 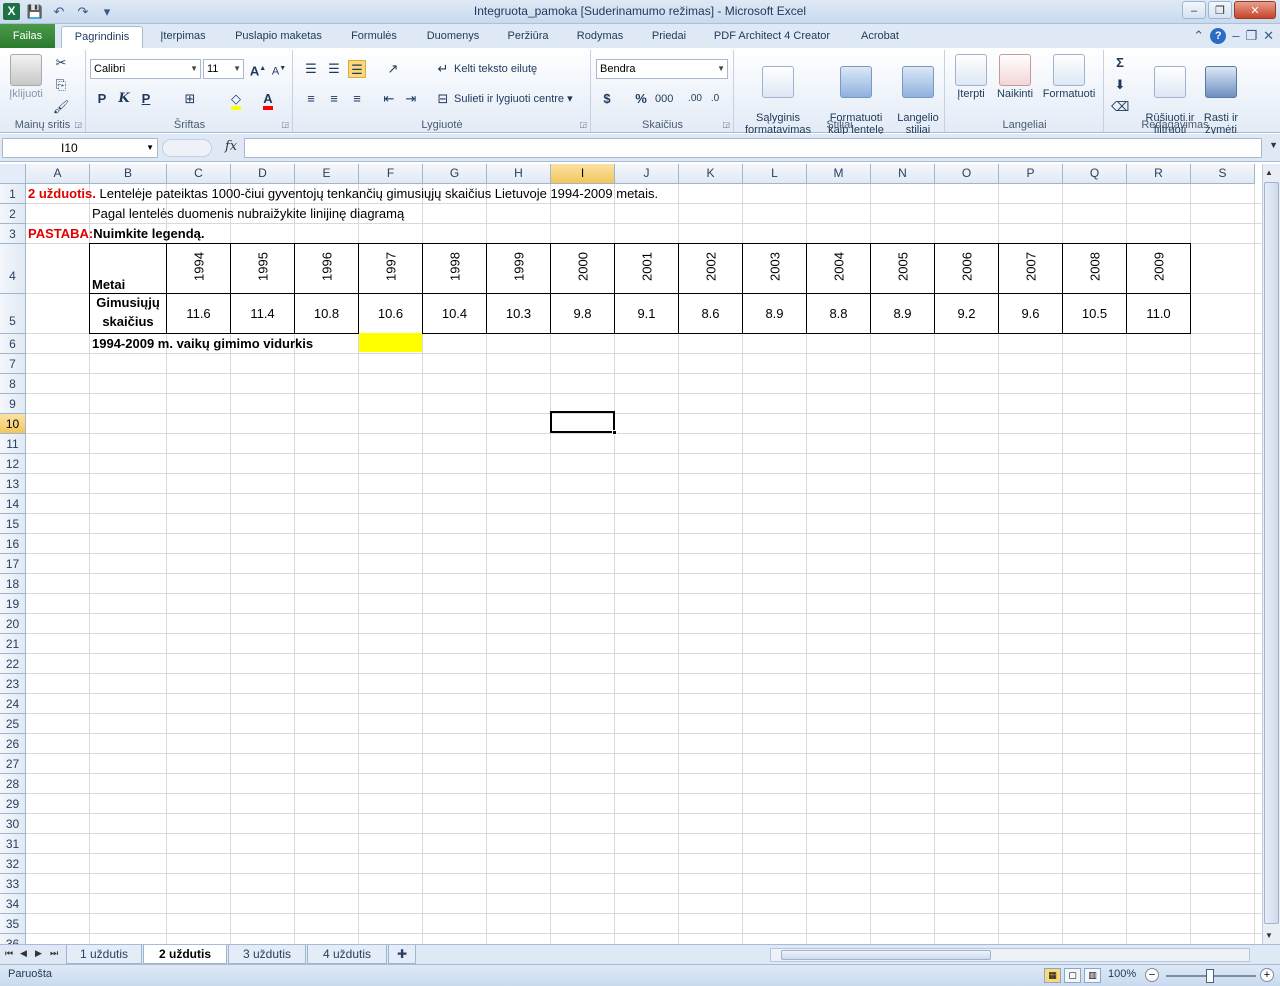 I want to click on column-header: N, so click(x=903, y=174).